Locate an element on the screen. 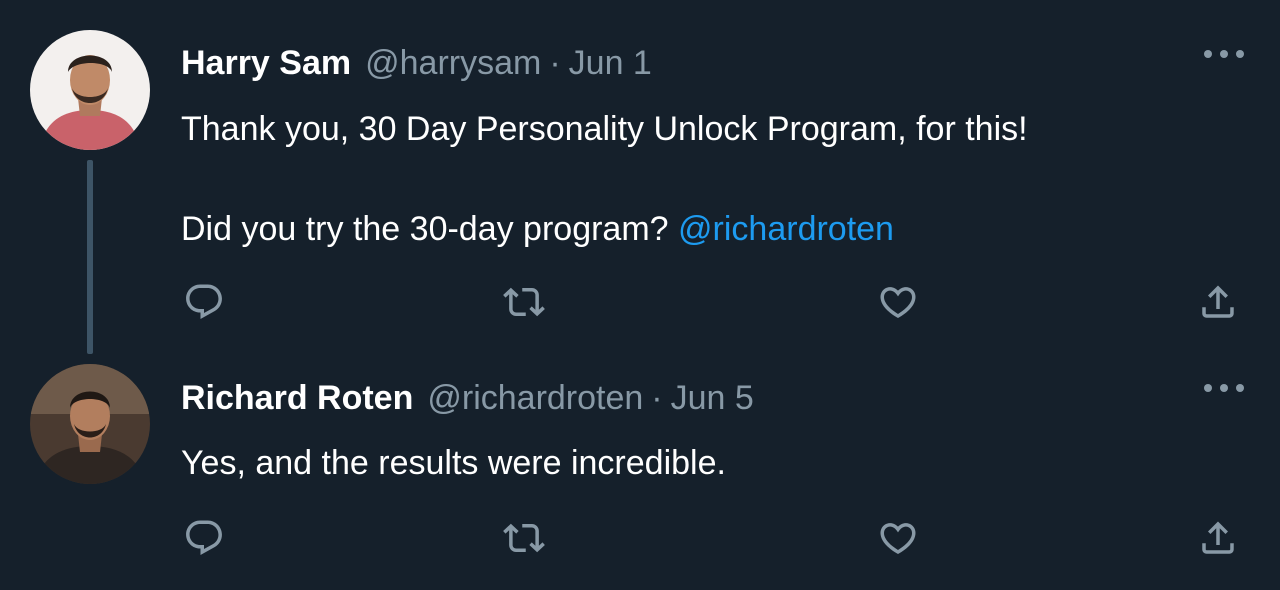  tweet-header: Richard Roten @richardroten · Jun 5 is located at coordinates (467, 398).